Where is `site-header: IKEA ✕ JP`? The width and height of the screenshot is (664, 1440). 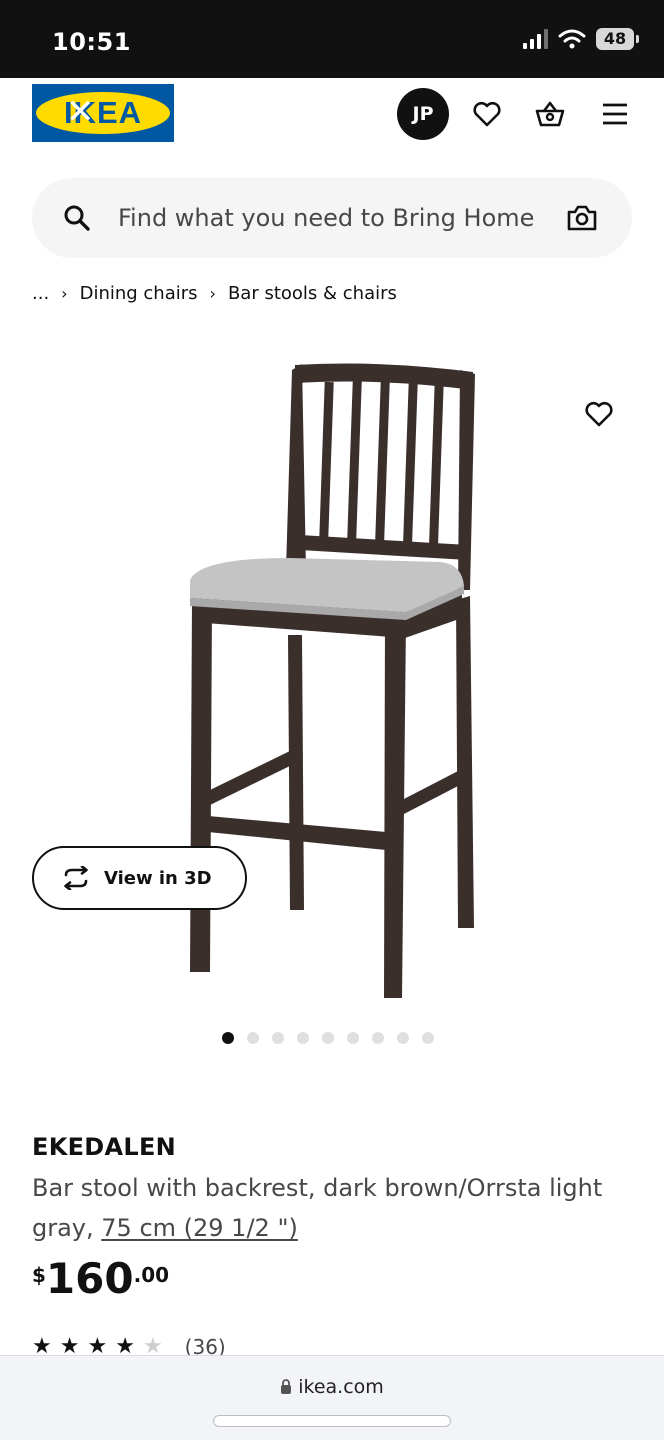 site-header: IKEA ✕ JP is located at coordinates (332, 117).